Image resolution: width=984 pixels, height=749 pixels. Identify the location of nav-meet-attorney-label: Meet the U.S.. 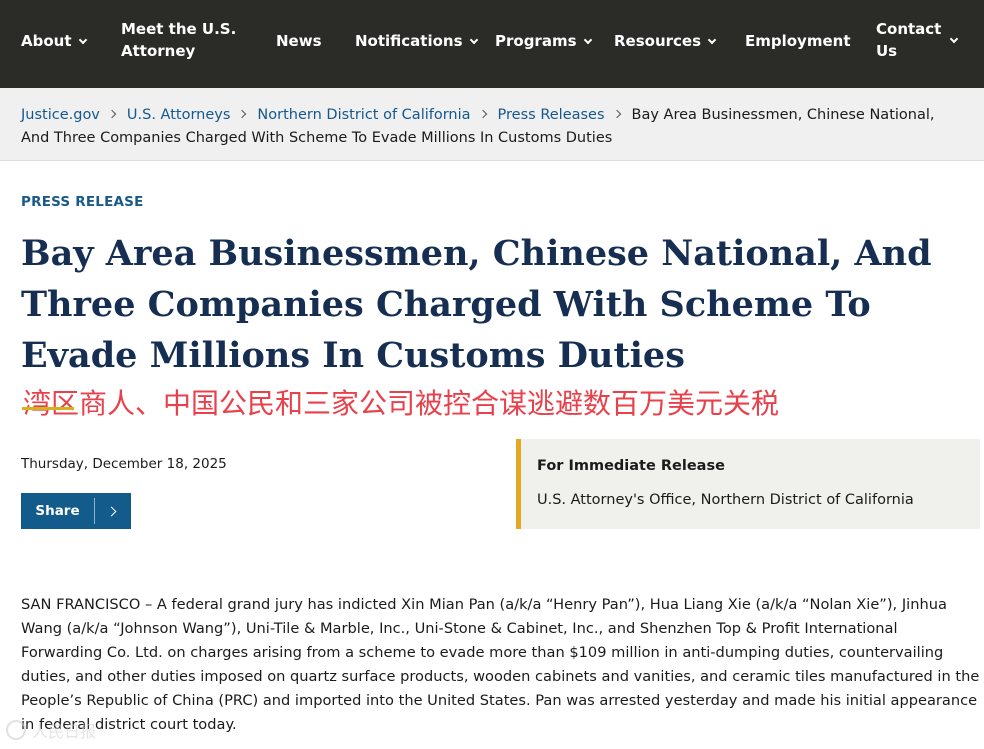
(179, 29).